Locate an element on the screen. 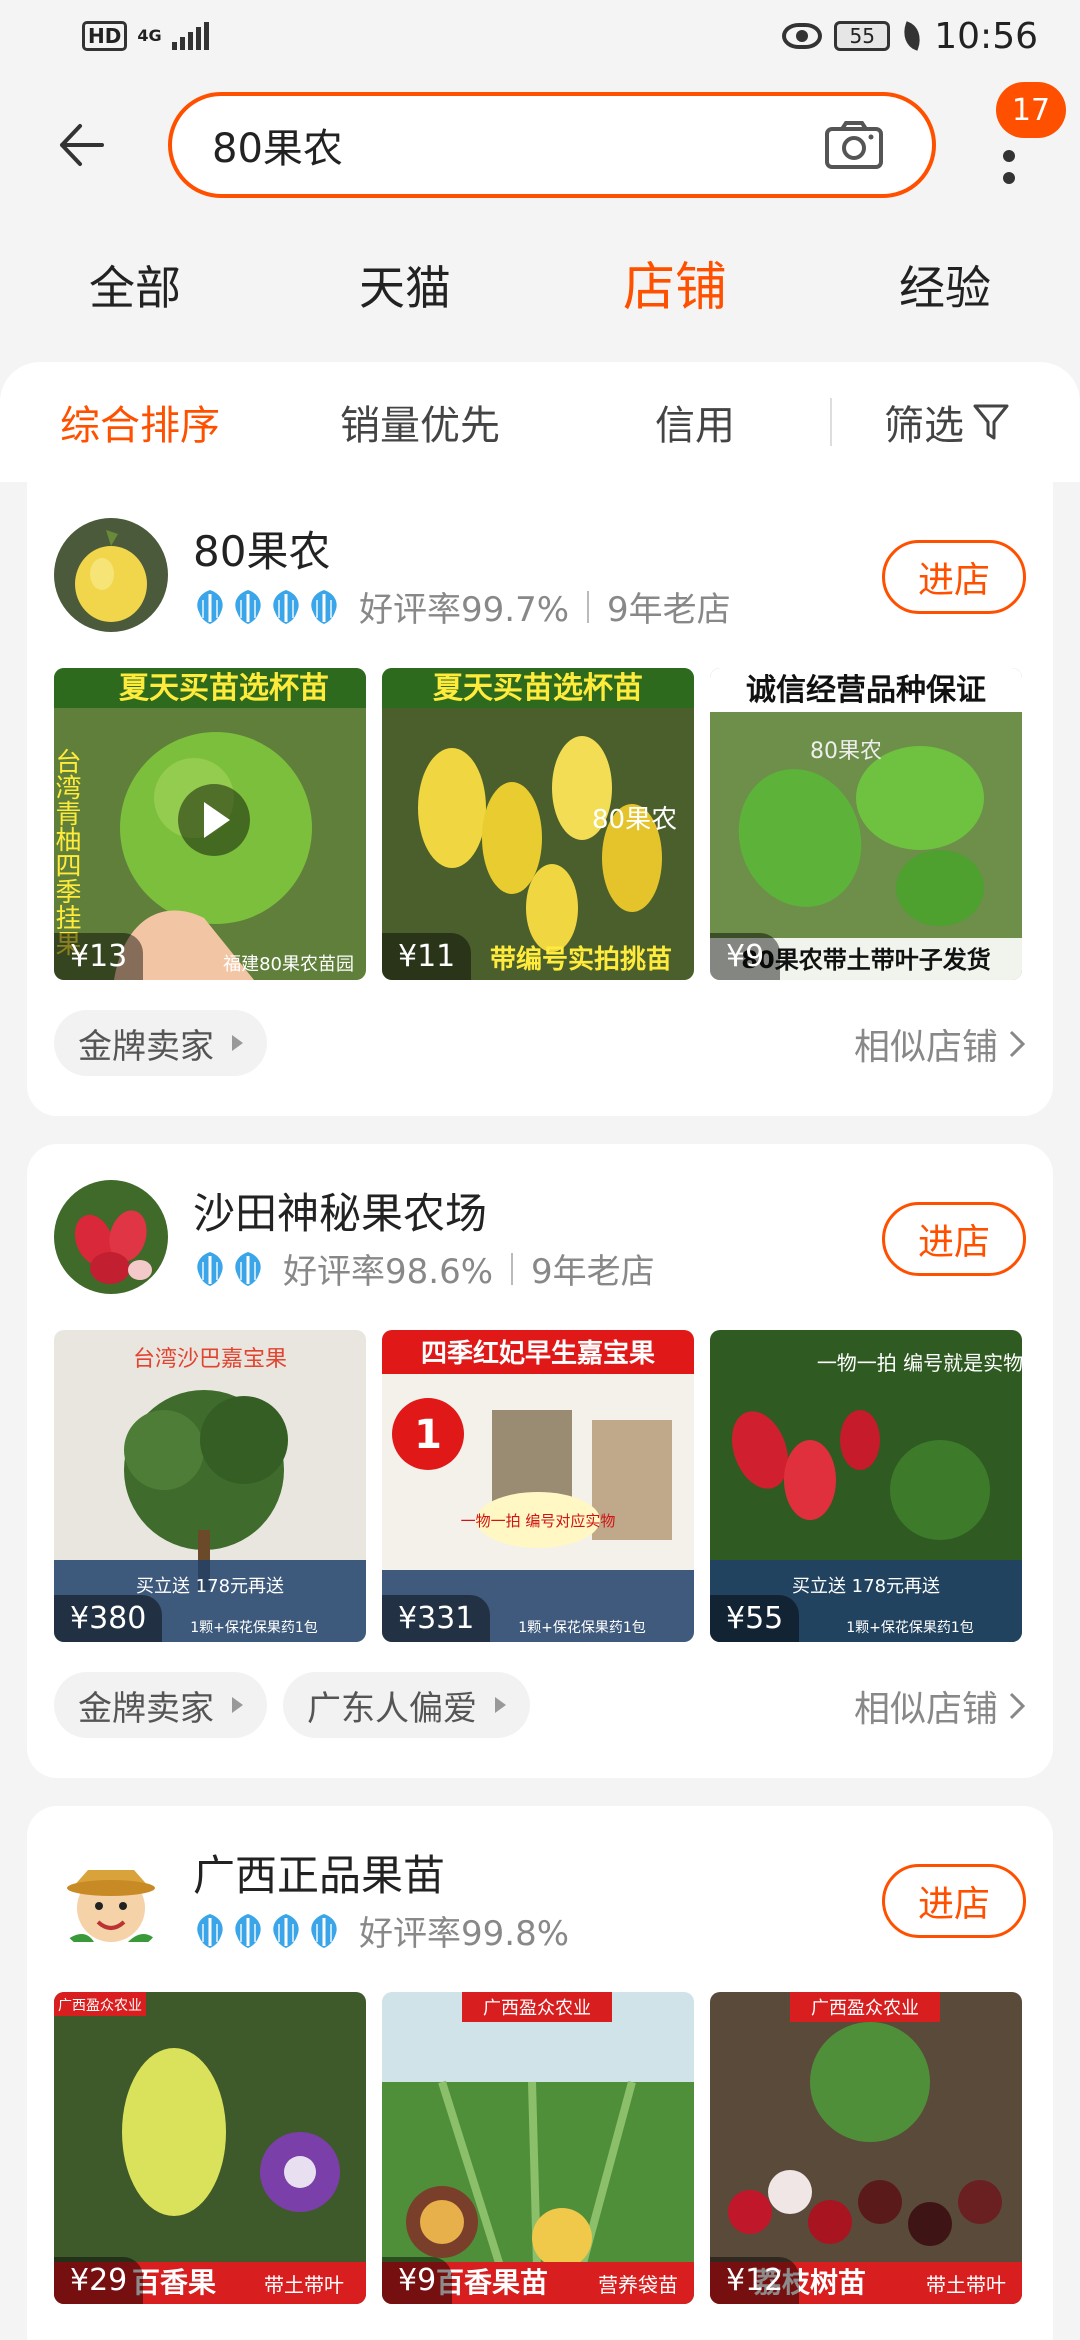 This screenshot has height=2340, width=1080. svg-text: 1 is located at coordinates (428, 1435).